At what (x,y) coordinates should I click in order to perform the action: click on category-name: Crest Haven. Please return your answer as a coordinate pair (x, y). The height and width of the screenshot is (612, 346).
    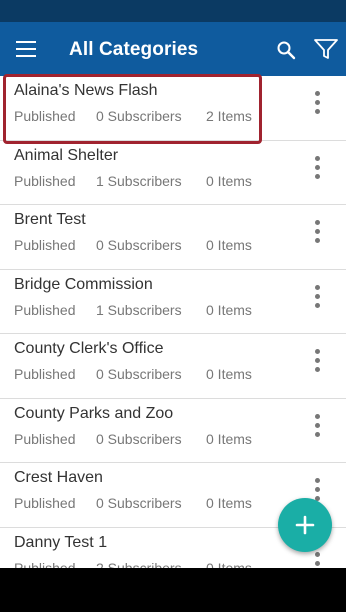
    Looking at the image, I should click on (58, 477).